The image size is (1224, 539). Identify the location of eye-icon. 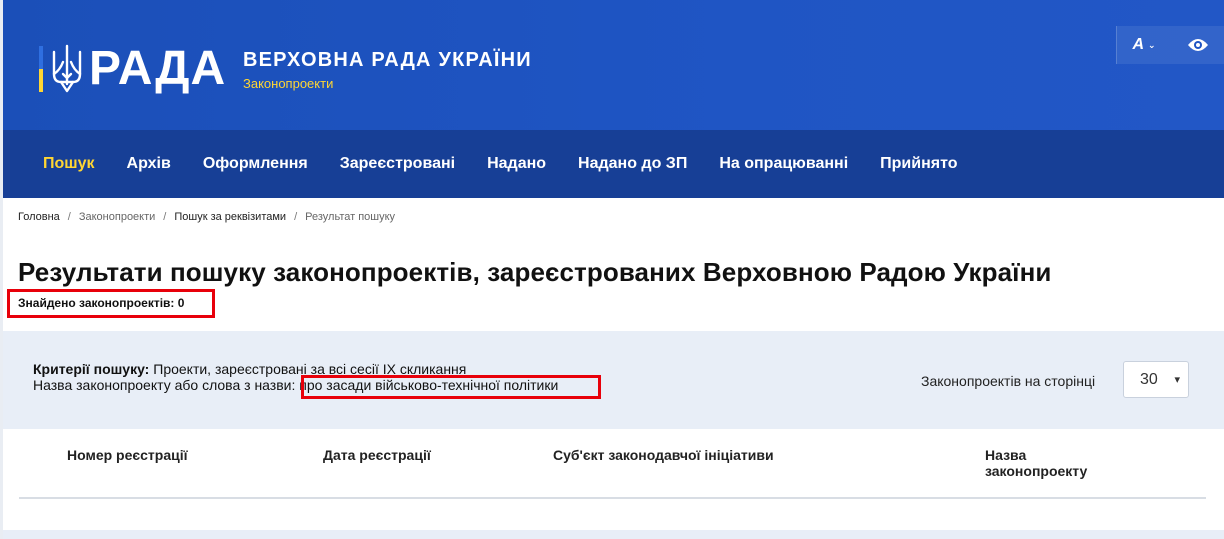
(1198, 45).